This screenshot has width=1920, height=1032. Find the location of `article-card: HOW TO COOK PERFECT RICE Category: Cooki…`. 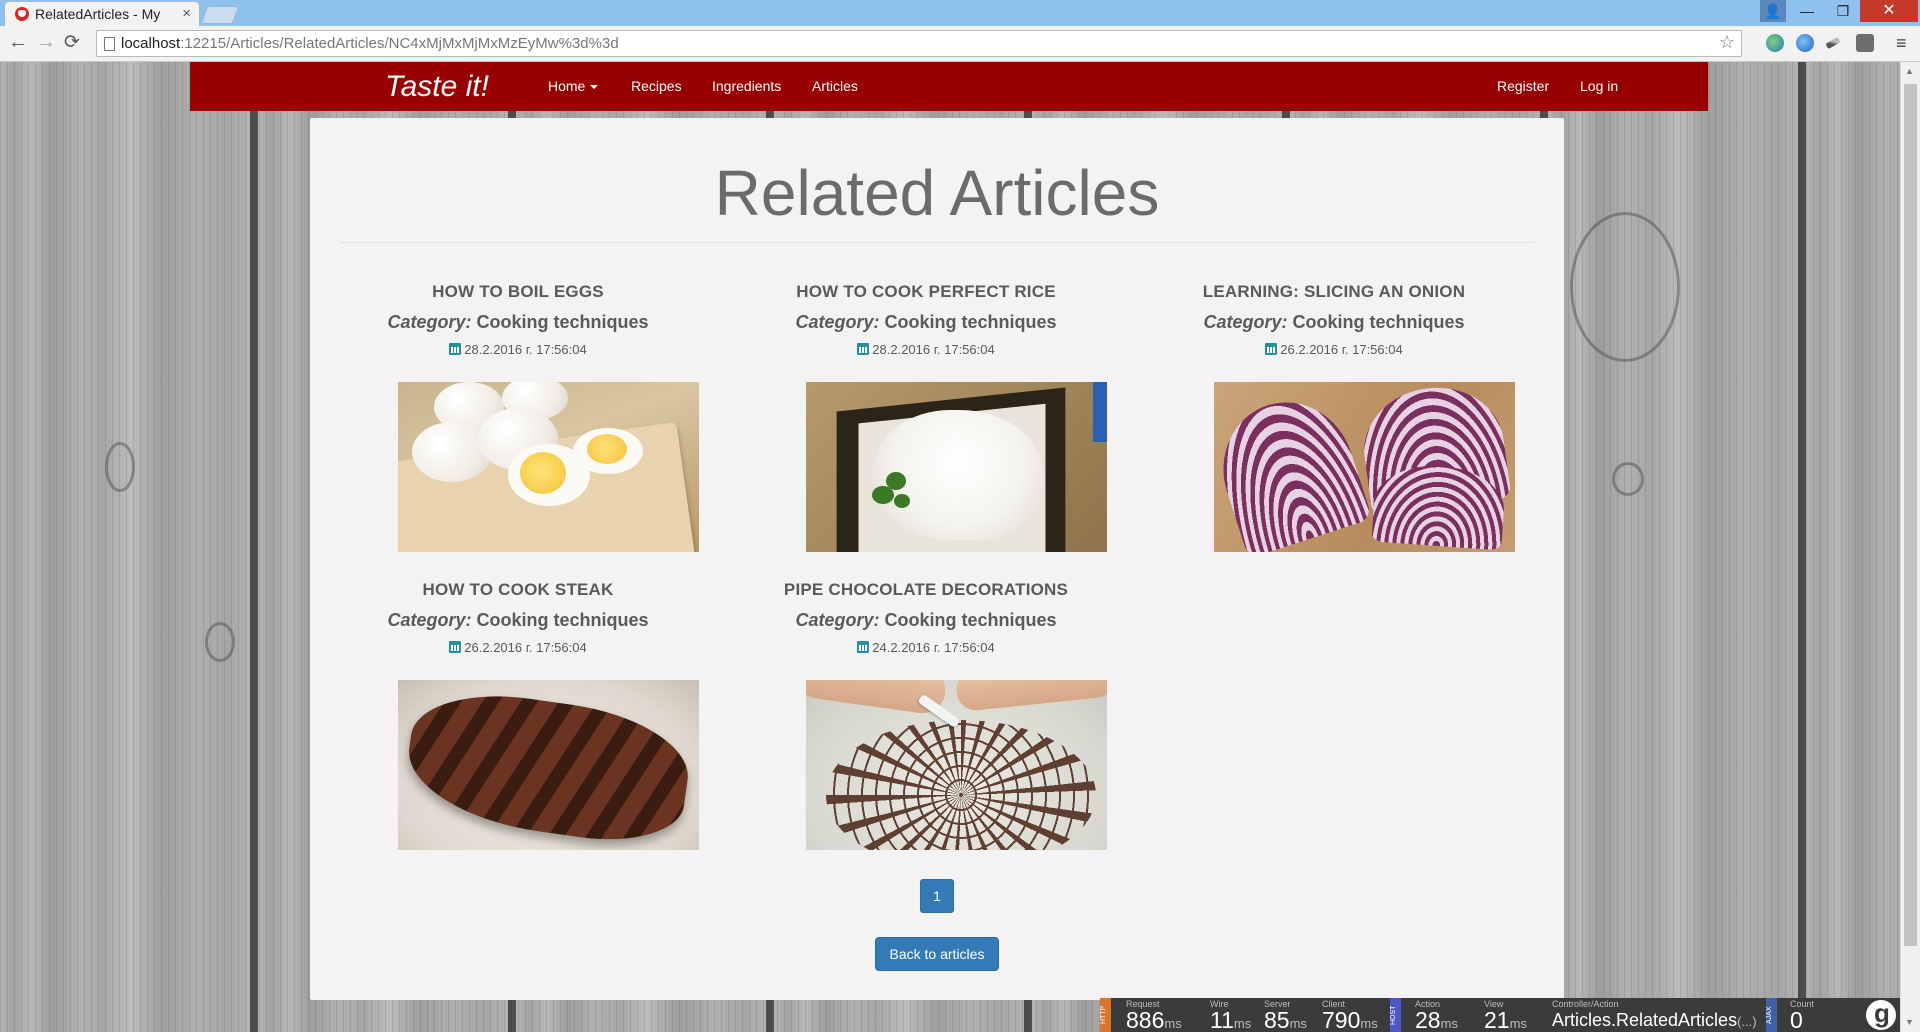

article-card: HOW TO COOK PERFECT RICE Category: Cooki… is located at coordinates (934, 417).